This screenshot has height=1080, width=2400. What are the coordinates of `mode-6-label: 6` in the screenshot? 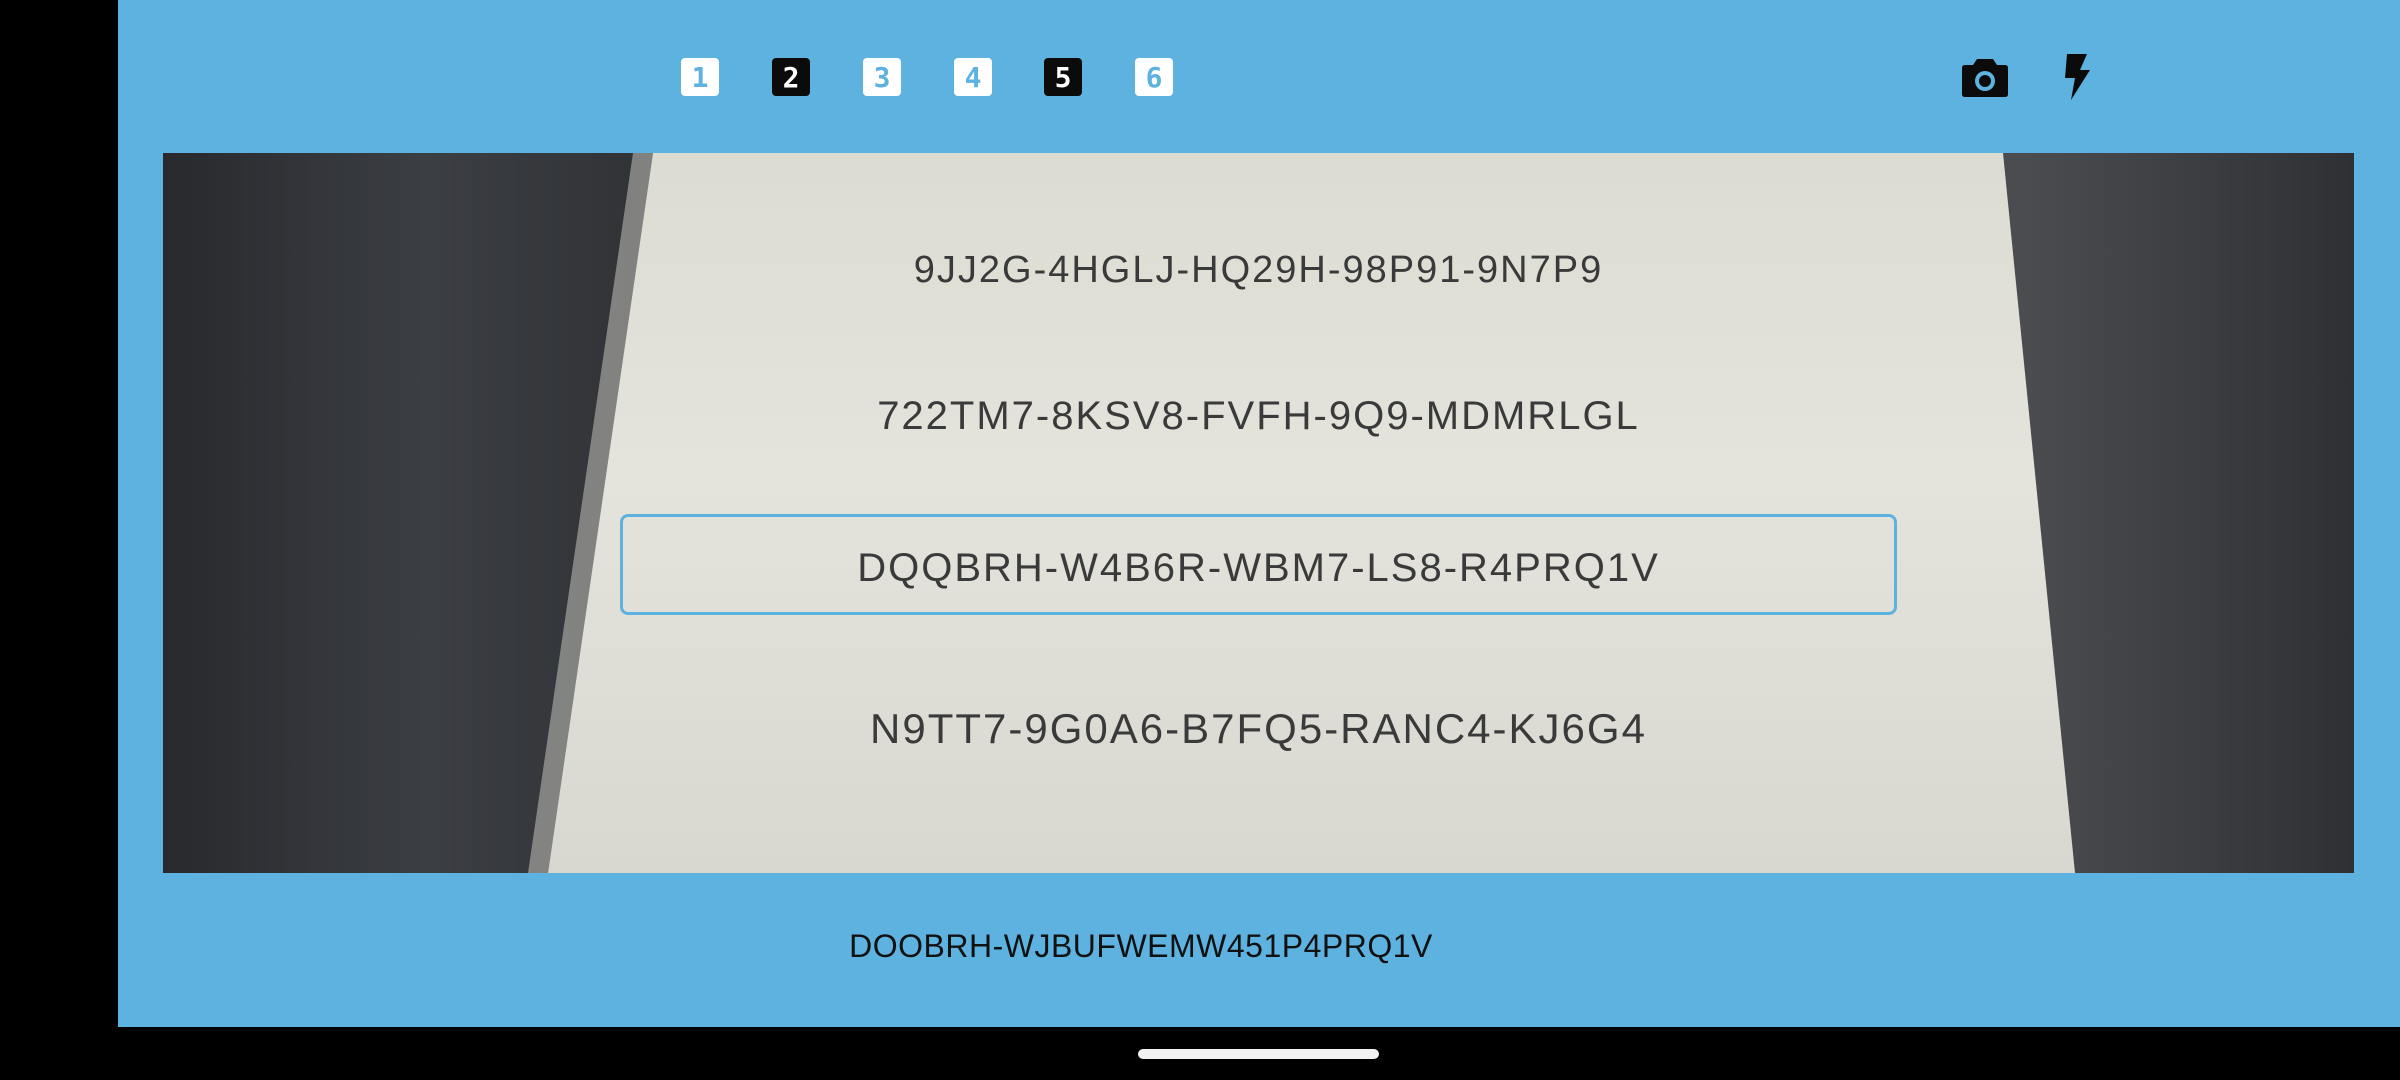 It's located at (1154, 77).